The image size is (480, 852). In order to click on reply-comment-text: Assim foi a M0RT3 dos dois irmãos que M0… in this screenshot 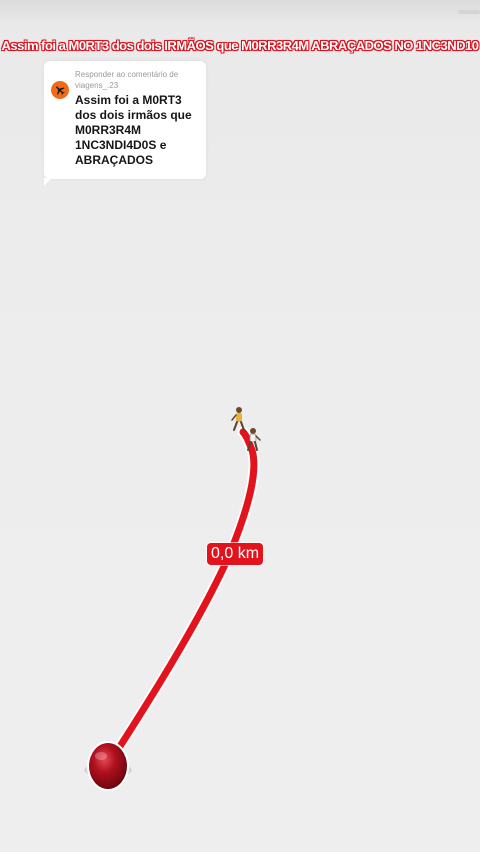, I will do `click(133, 130)`.